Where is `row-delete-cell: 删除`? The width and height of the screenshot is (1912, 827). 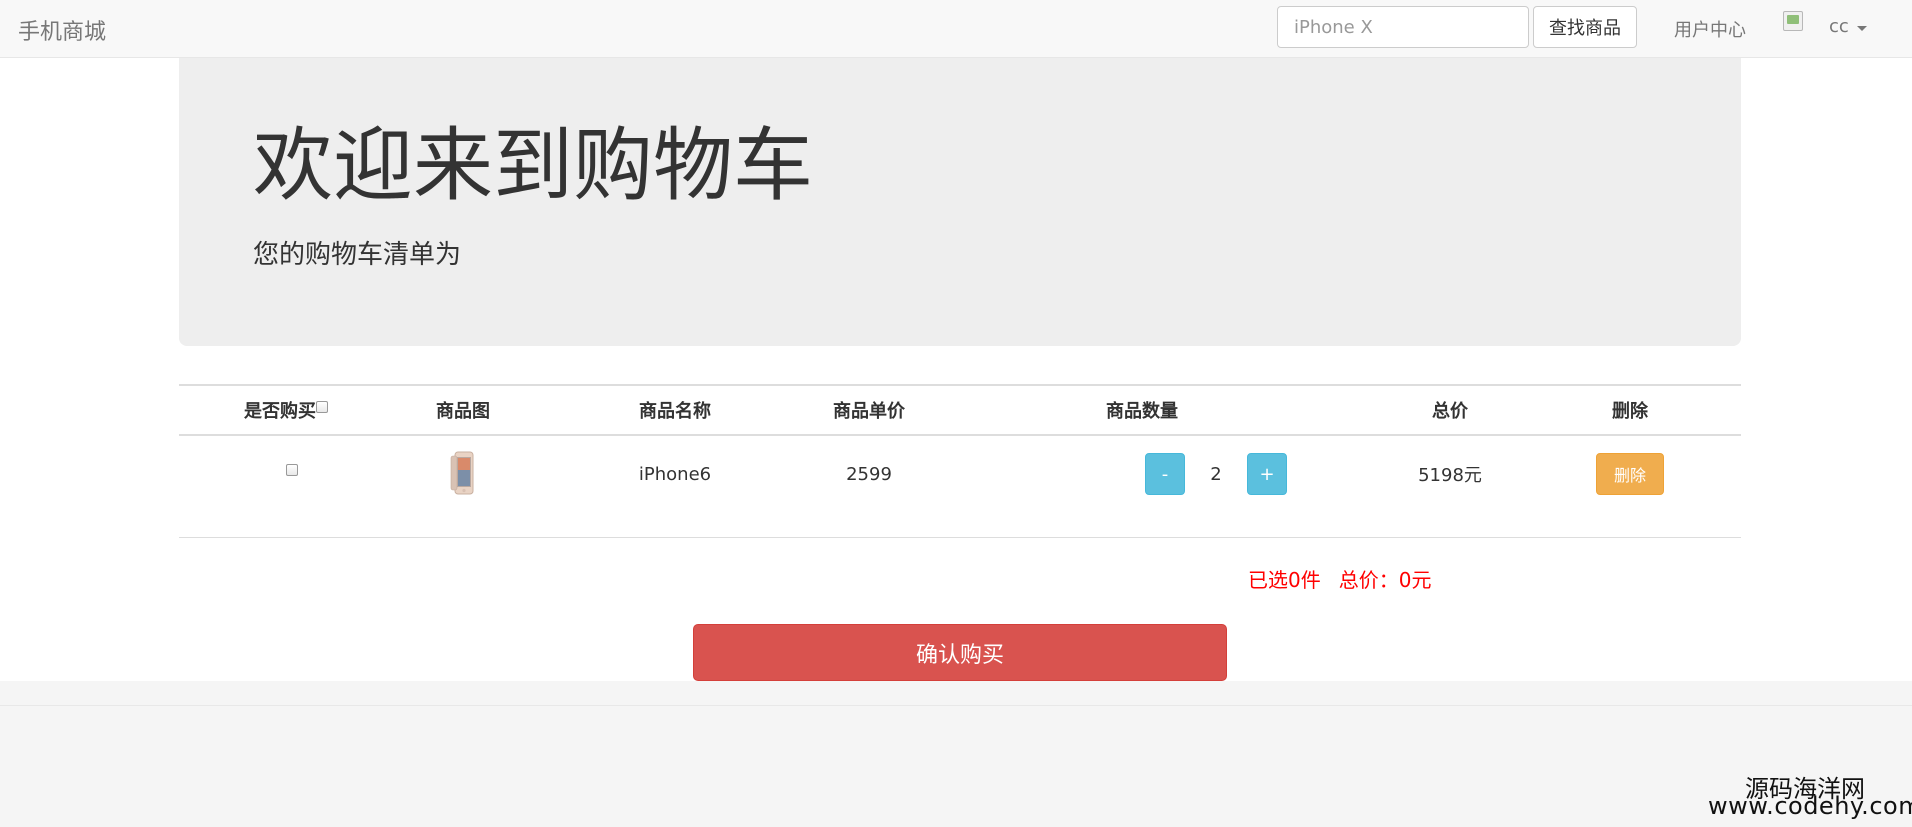
row-delete-cell: 删除 is located at coordinates (1630, 474).